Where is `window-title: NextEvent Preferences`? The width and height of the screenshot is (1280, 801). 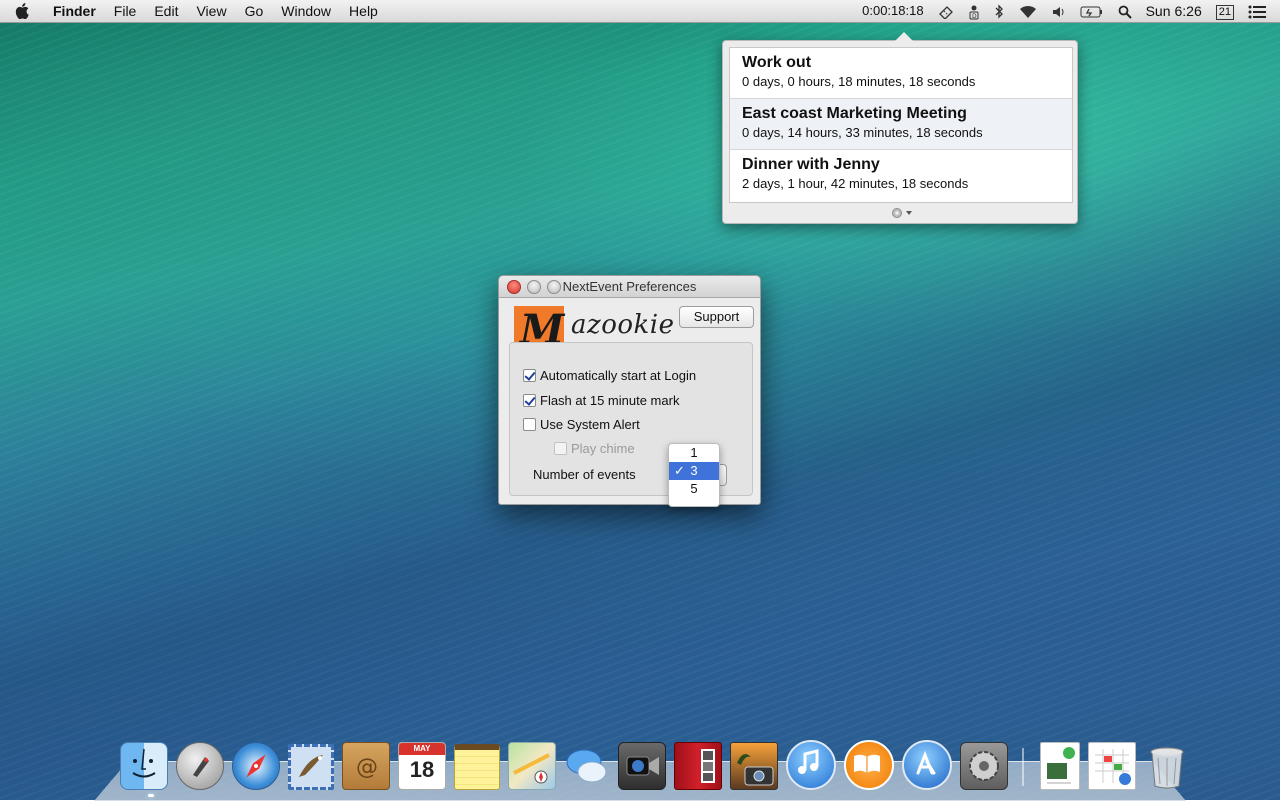 window-title: NextEvent Preferences is located at coordinates (629, 286).